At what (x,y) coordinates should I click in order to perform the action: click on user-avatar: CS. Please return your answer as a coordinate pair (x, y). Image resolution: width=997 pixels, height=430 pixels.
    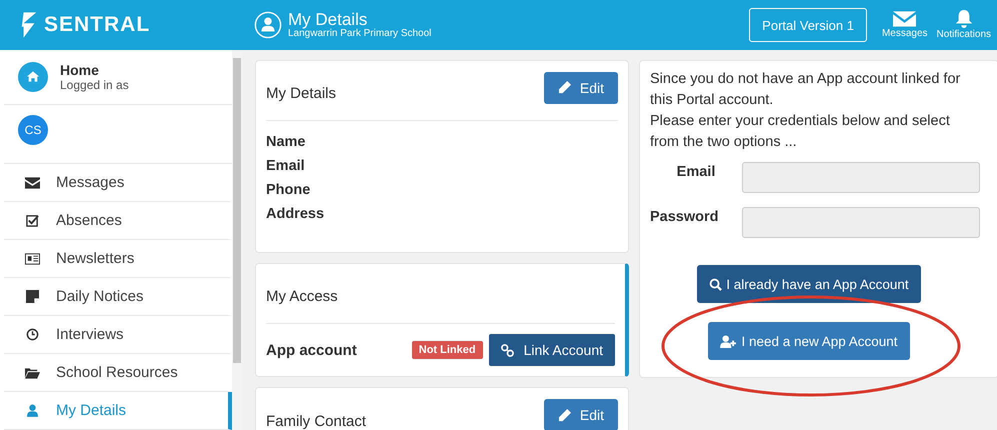
    Looking at the image, I should click on (33, 129).